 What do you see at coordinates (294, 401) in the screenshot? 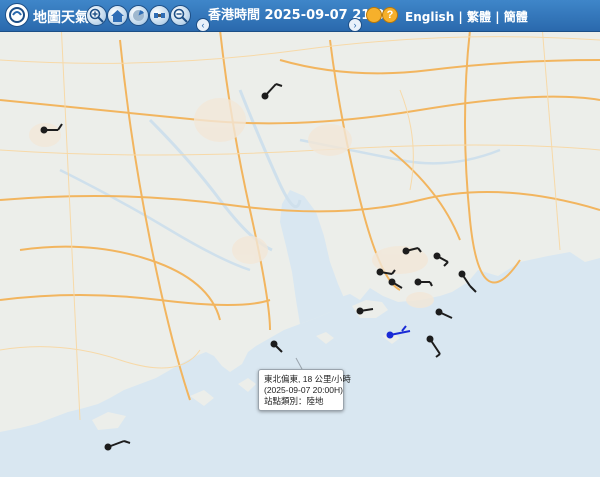
I see `station-type: 站點類別：陸地` at bounding box center [294, 401].